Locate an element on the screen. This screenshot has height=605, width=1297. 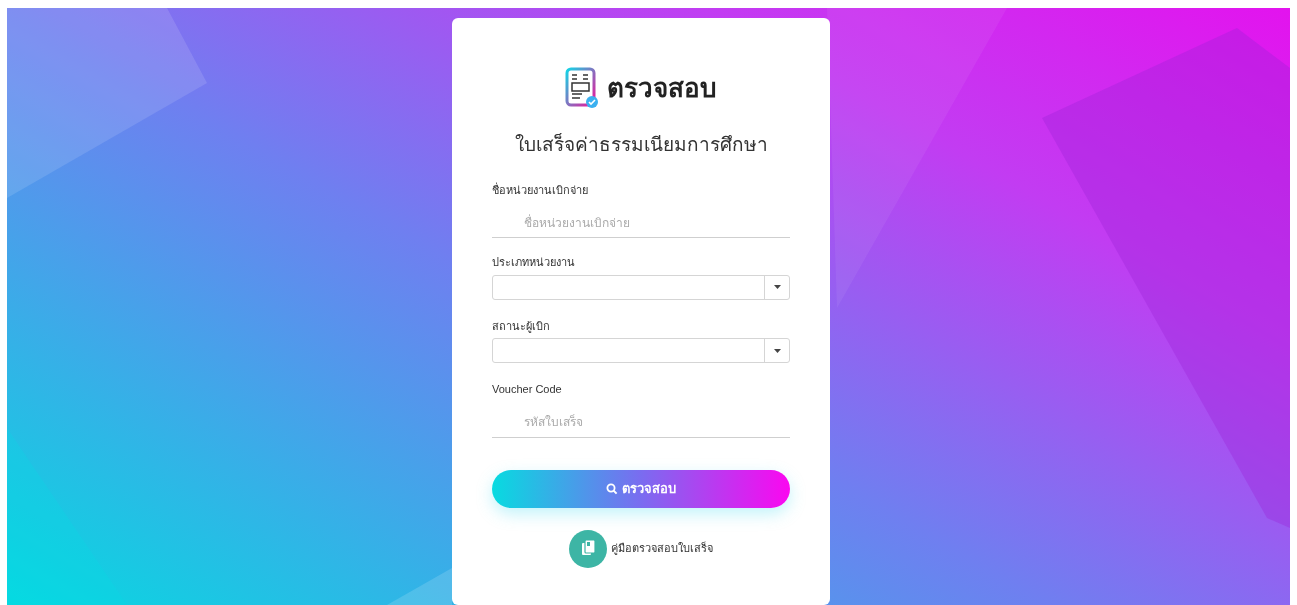
field-label: Voucher Code is located at coordinates (527, 389).